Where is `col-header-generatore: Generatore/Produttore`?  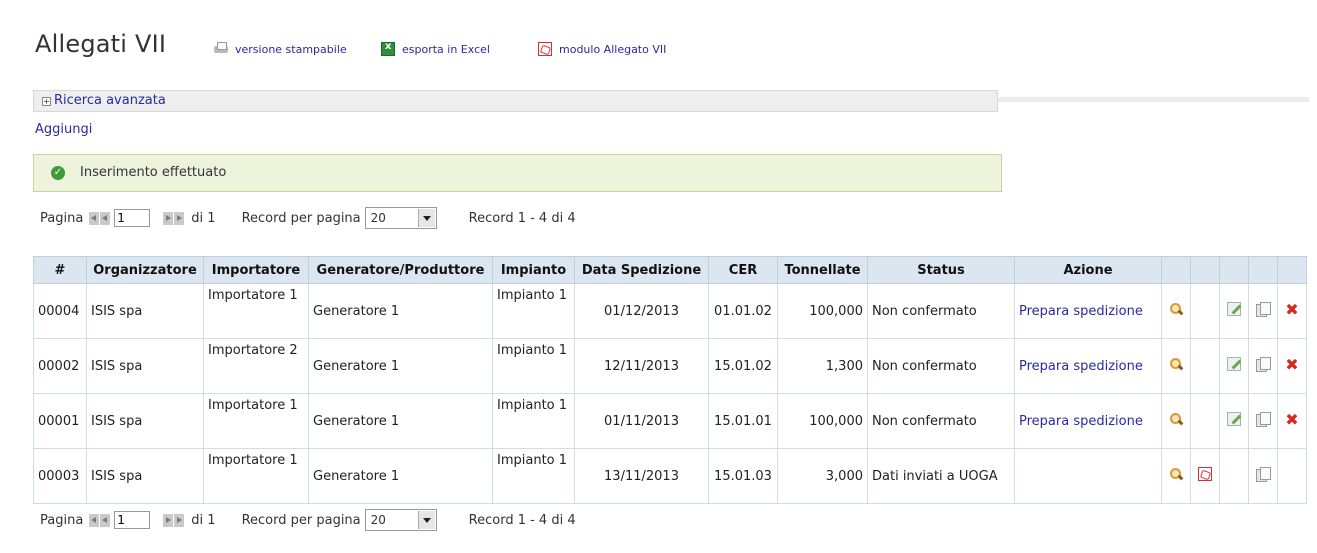 col-header-generatore: Generatore/Produttore is located at coordinates (400, 270).